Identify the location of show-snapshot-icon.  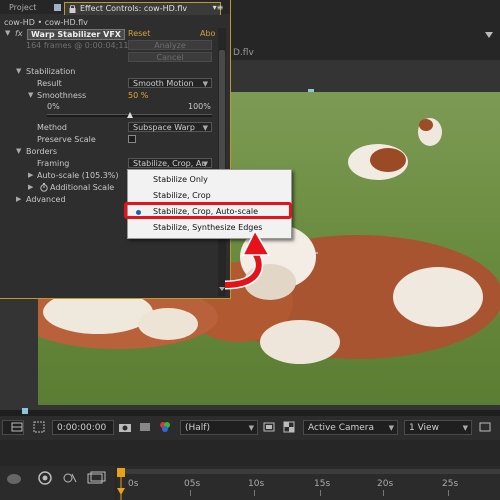
(145, 427).